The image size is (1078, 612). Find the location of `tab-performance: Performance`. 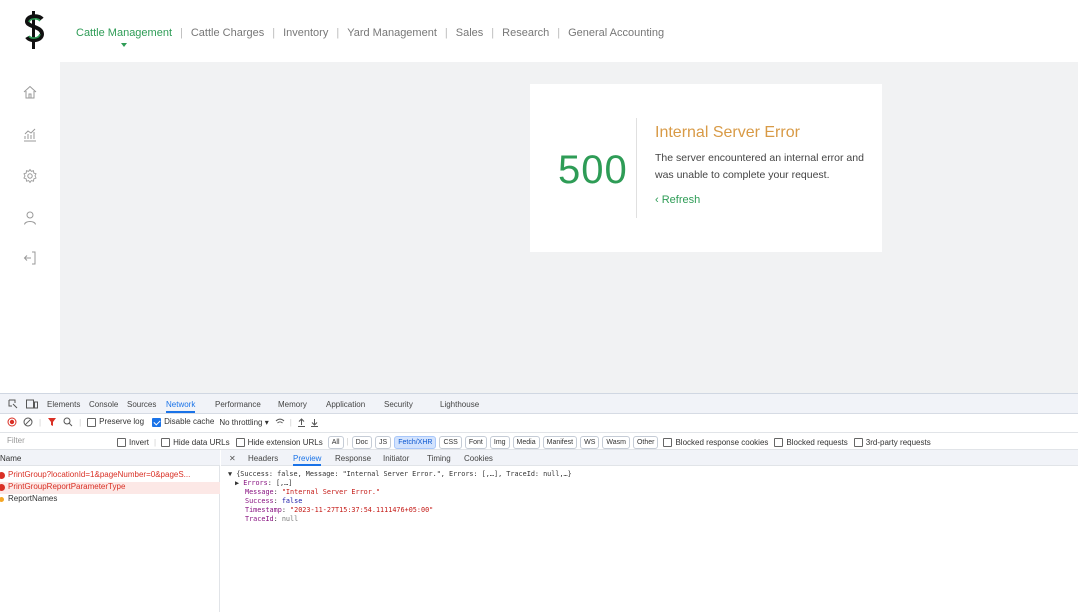

tab-performance: Performance is located at coordinates (238, 404).